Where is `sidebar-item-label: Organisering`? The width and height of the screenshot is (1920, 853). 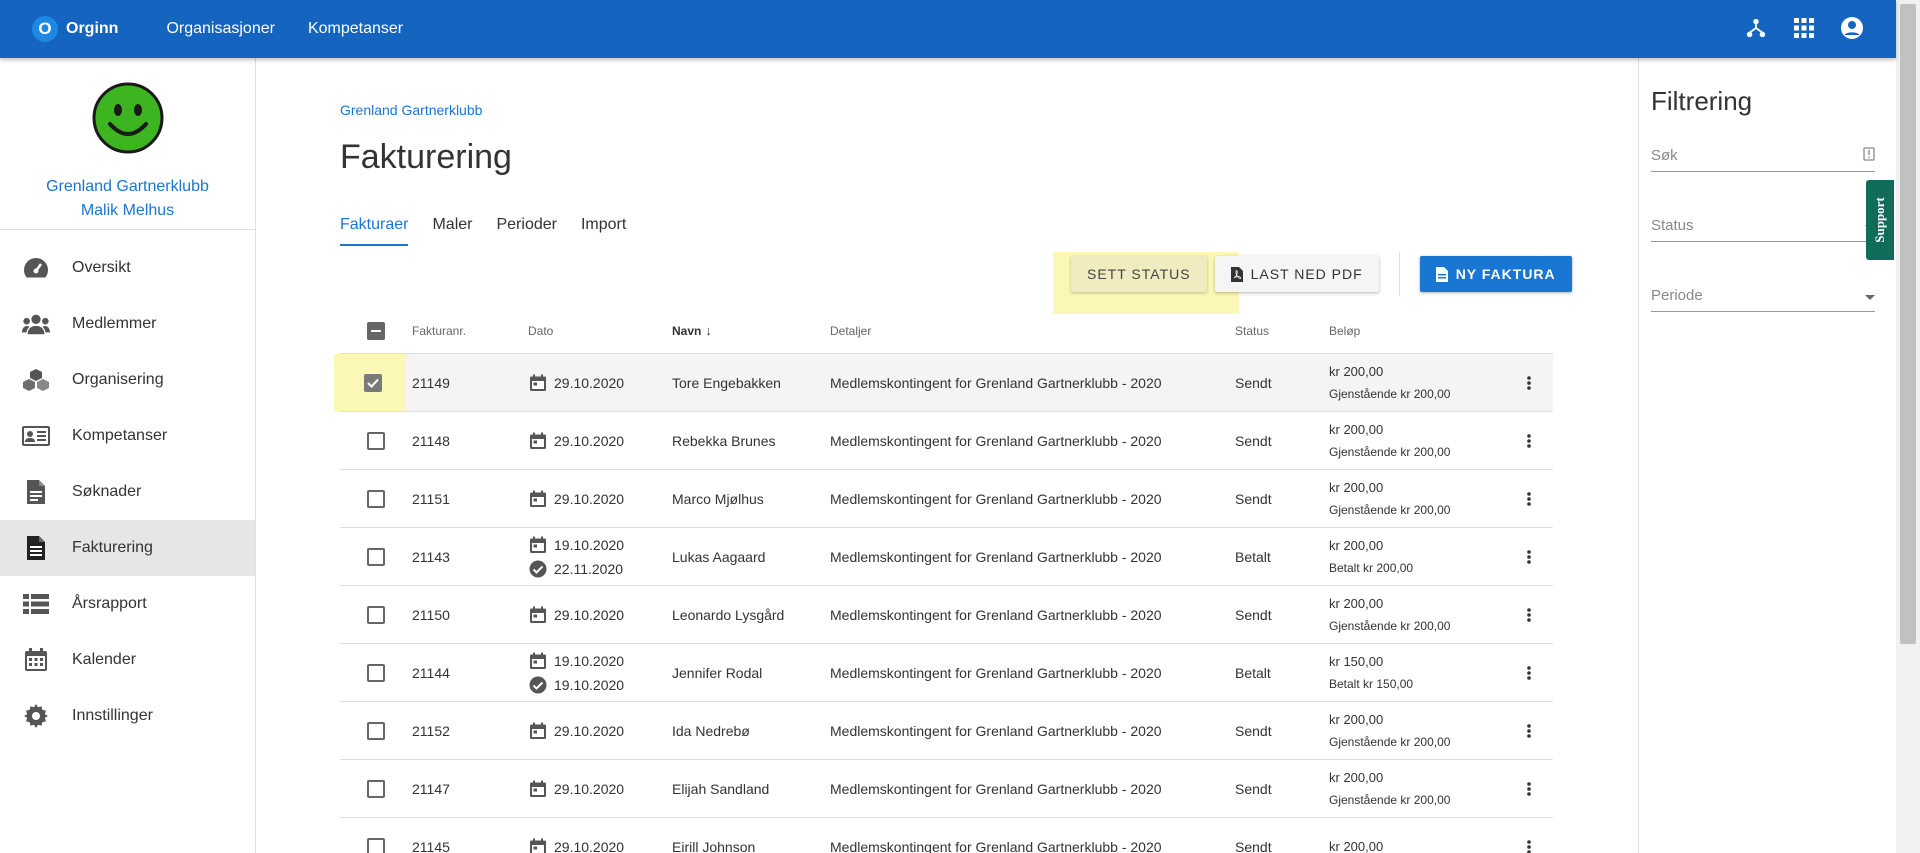
sidebar-item-label: Organisering is located at coordinates (118, 379).